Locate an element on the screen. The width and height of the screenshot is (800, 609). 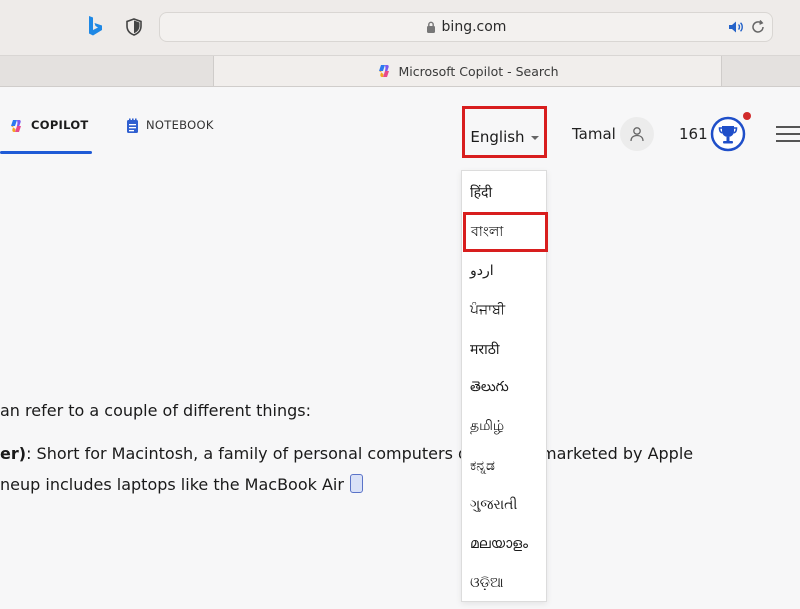
nav-notebook: NOTEBOOK is located at coordinates (170, 136).